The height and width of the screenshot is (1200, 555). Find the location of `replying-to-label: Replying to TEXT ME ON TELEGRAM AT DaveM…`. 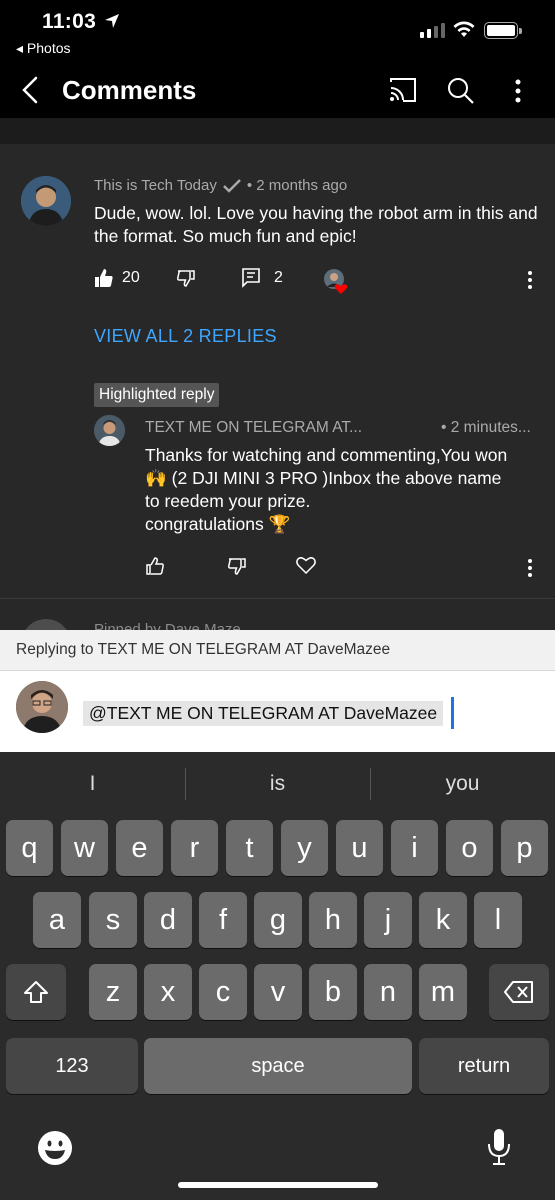

replying-to-label: Replying to TEXT ME ON TELEGRAM AT DaveM… is located at coordinates (203, 649).